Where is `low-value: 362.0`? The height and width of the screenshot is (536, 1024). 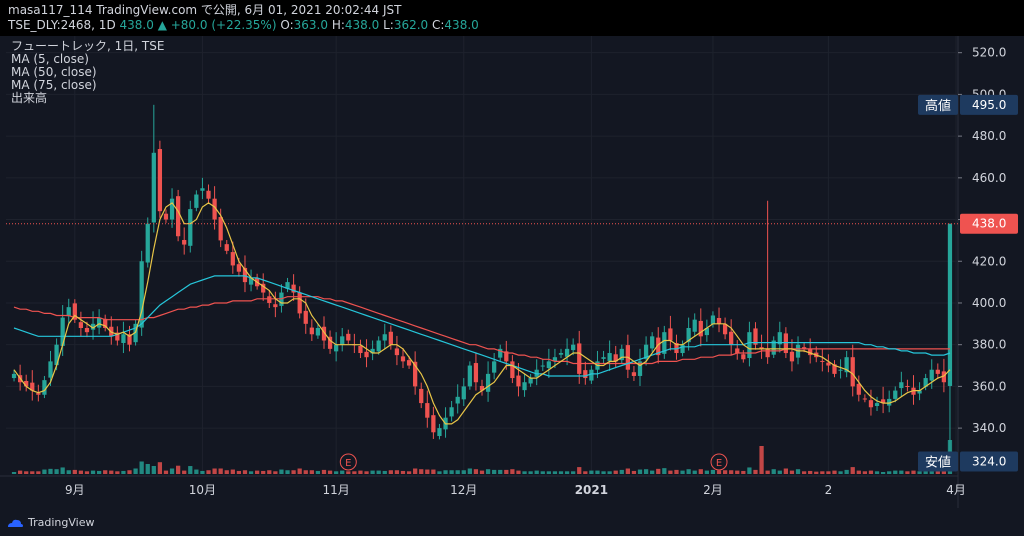
low-value: 362.0 is located at coordinates (411, 25).